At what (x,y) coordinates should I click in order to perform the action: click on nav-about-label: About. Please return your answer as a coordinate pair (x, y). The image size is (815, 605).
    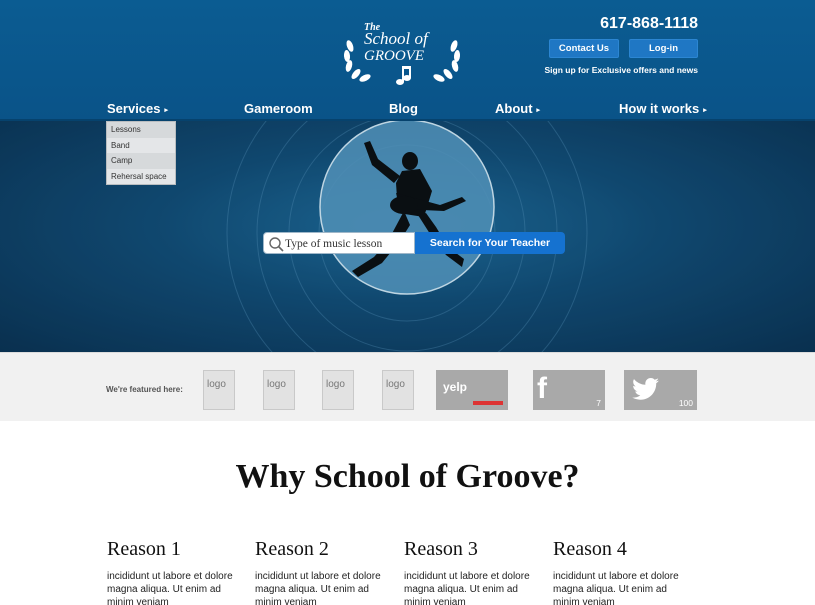
    Looking at the image, I should click on (514, 108).